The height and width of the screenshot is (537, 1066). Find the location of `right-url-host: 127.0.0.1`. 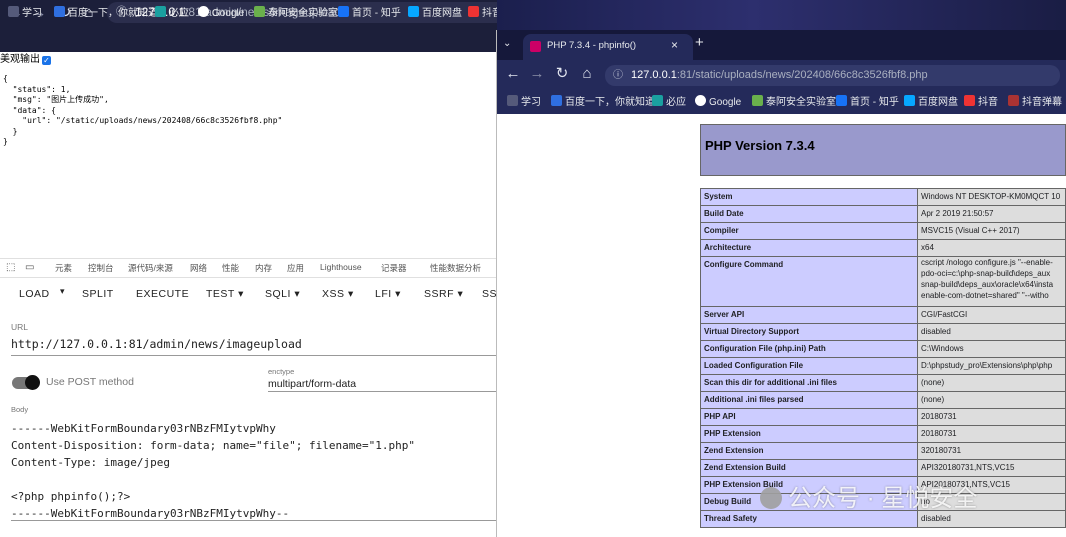

right-url-host: 127.0.0.1 is located at coordinates (654, 75).